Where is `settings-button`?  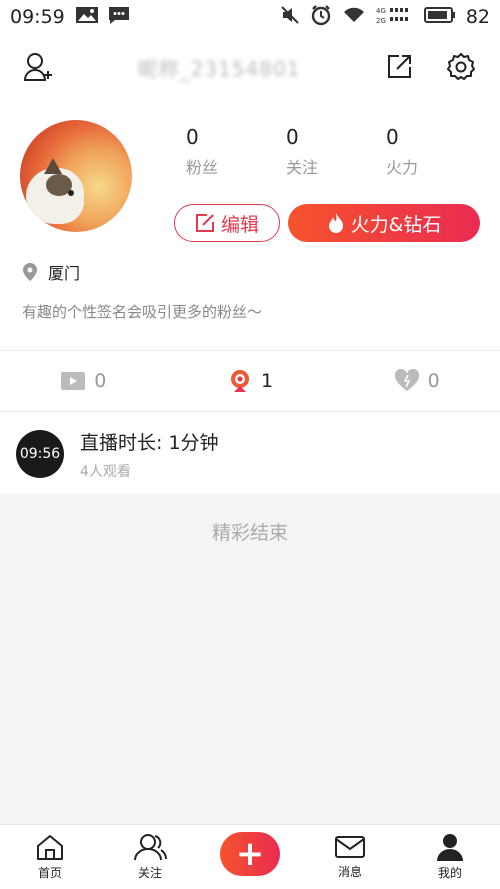 settings-button is located at coordinates (461, 67).